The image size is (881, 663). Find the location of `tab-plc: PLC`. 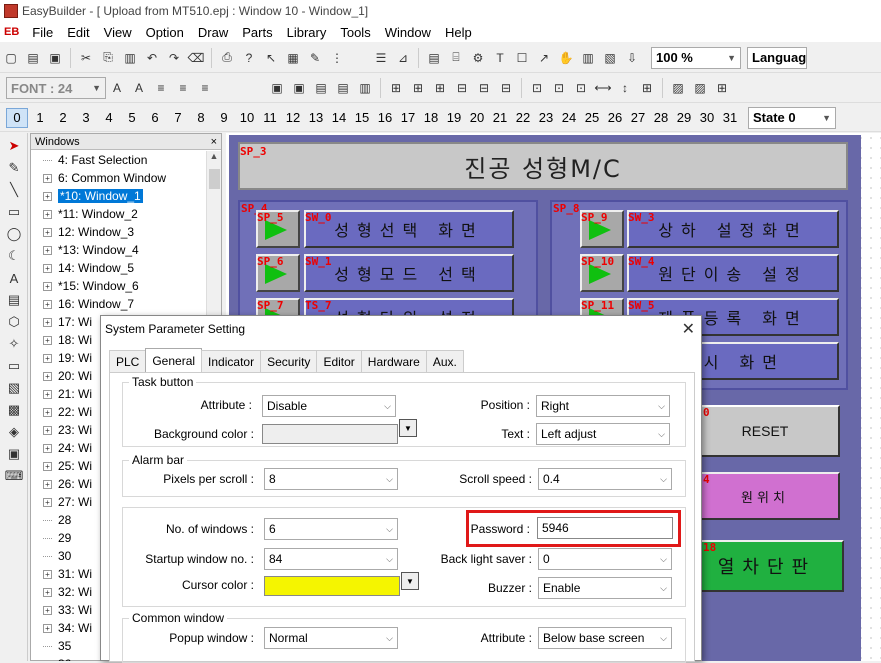

tab-plc: PLC is located at coordinates (128, 361).